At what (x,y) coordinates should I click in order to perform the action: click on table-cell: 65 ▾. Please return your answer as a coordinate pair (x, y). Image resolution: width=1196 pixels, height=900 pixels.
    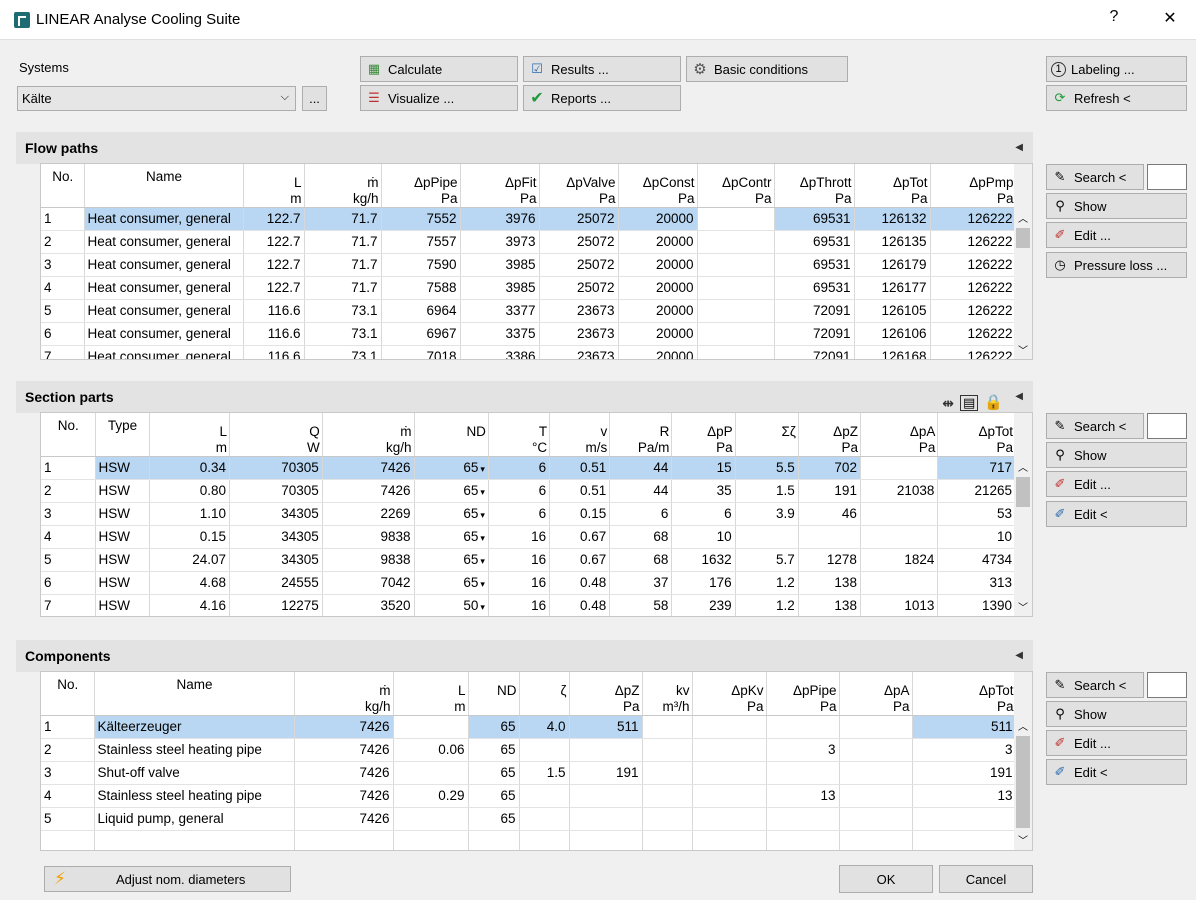
    Looking at the image, I should click on (451, 583).